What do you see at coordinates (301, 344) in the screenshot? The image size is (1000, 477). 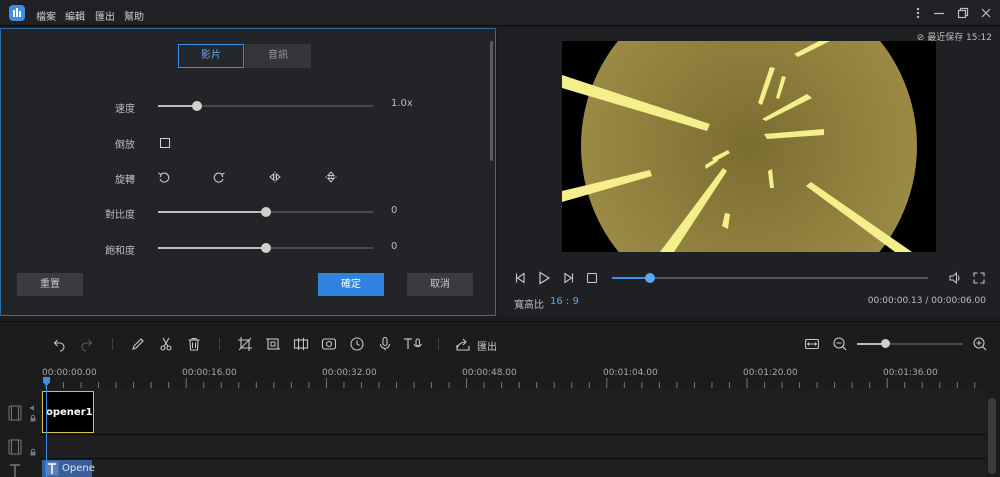 I see `split-screen-icon` at bounding box center [301, 344].